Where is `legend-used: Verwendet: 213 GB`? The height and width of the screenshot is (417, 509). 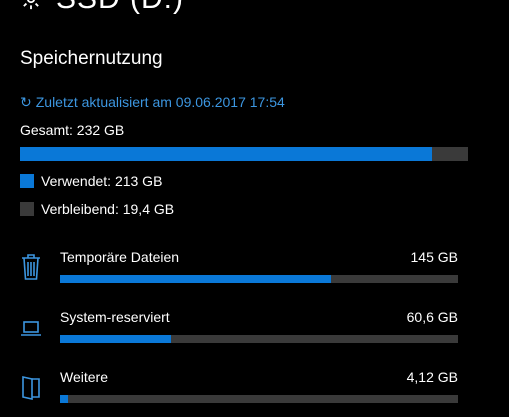
legend-used: Verwendet: 213 GB is located at coordinates (91, 181).